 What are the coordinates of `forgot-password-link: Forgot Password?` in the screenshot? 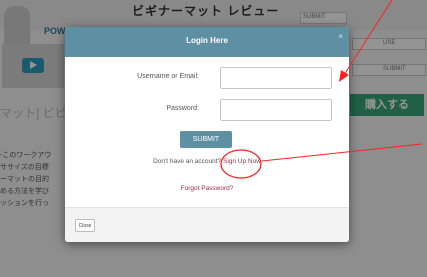 It's located at (207, 188).